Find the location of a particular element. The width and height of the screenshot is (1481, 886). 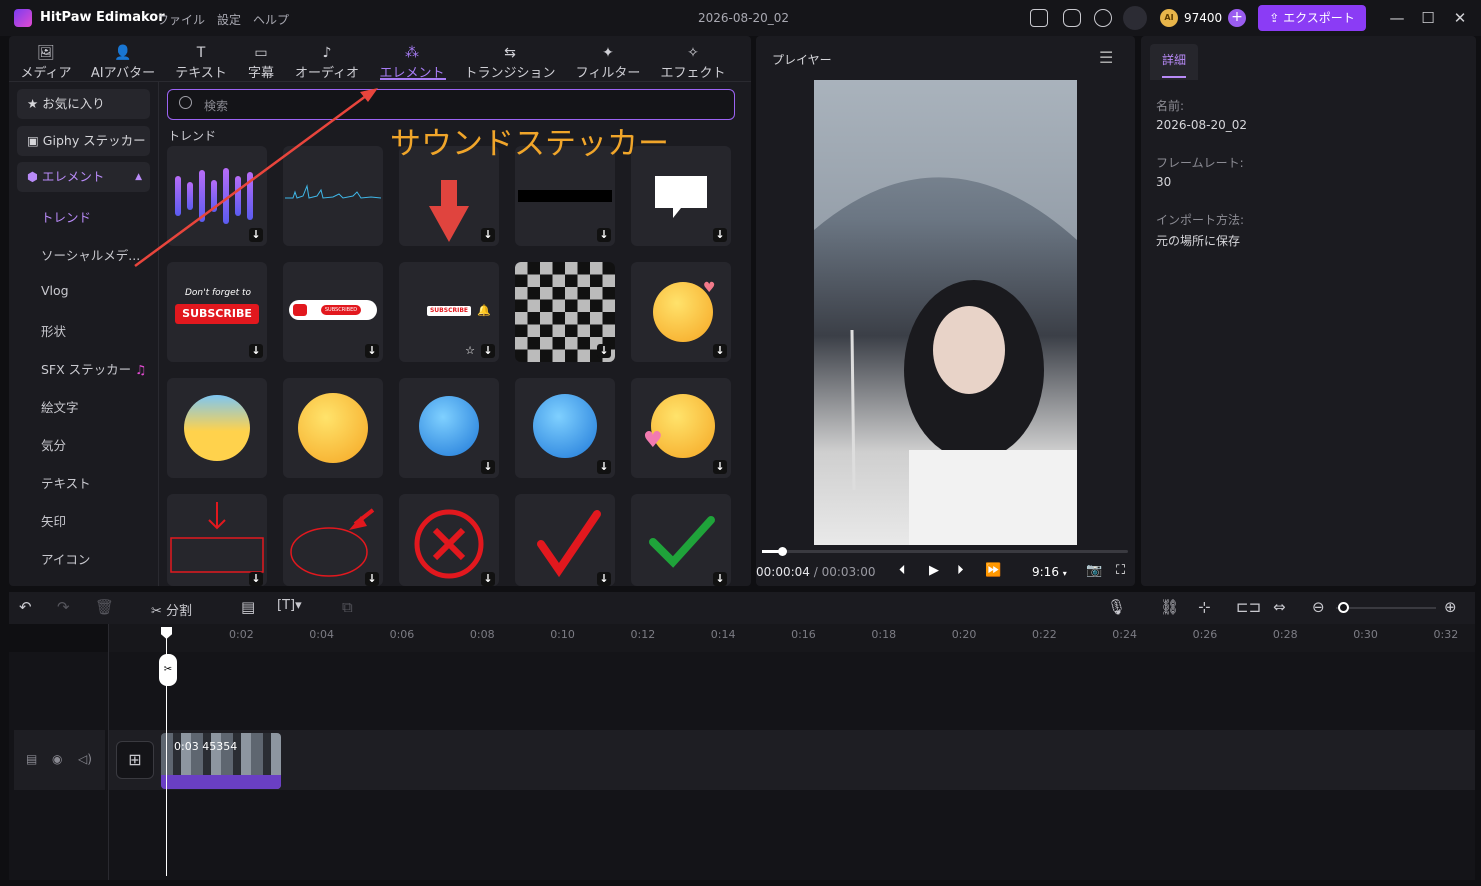

playback-scrubber is located at coordinates (782, 551).